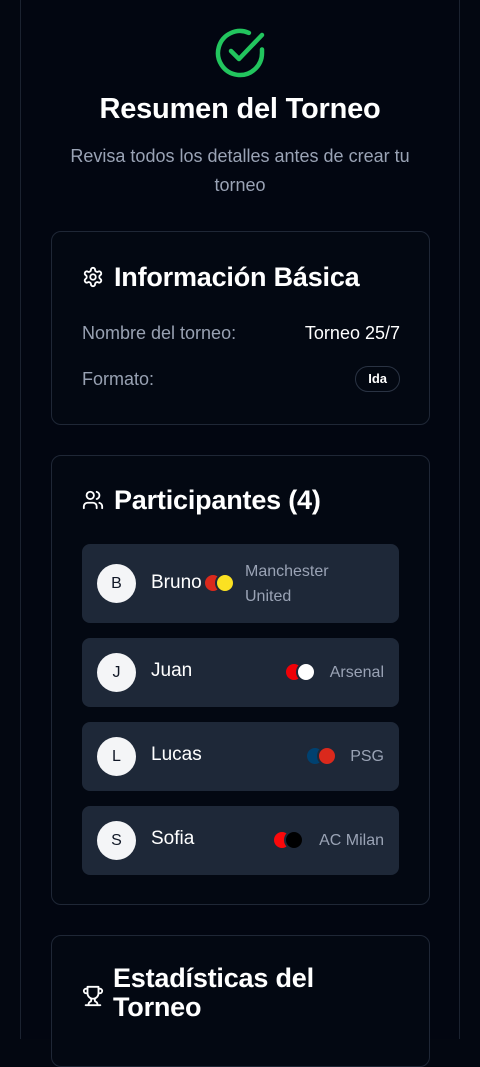  Describe the element at coordinates (213, 992) in the screenshot. I see `stats-title: Estadísticas del Torneo` at that location.